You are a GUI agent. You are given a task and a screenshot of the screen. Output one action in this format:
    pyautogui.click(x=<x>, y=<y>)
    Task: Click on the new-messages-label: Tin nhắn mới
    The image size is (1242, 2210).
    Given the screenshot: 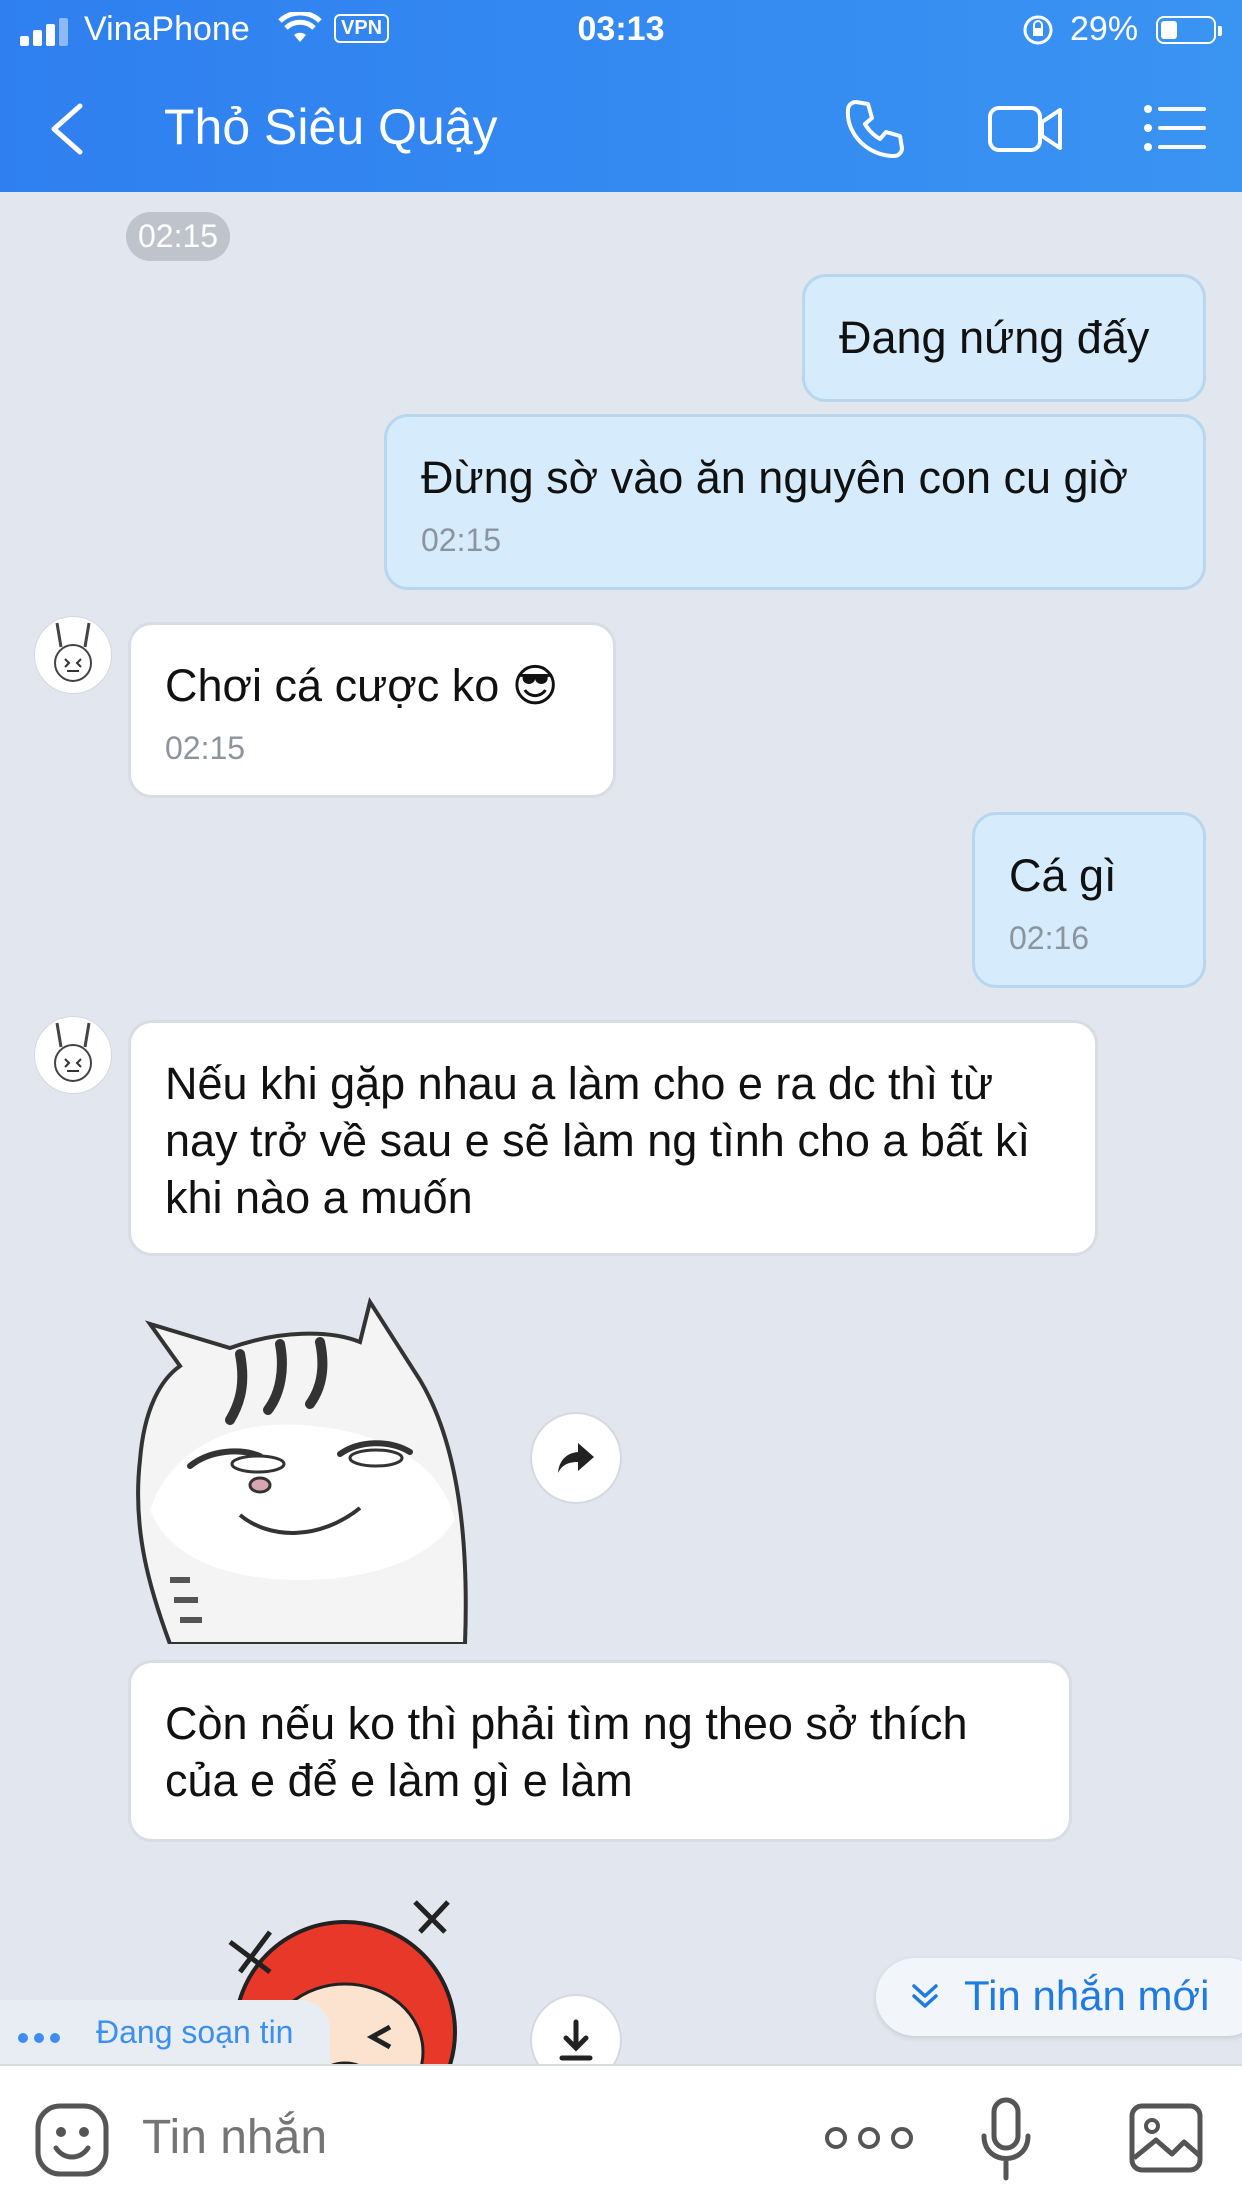 What is the action you would take?
    pyautogui.click(x=1087, y=1995)
    